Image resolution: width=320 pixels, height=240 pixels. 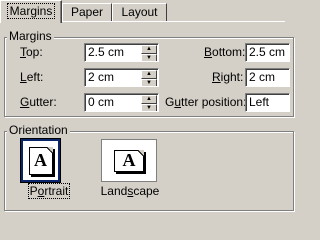 What do you see at coordinates (121, 77) in the screenshot?
I see `left-margin-input: 2 cm ▲ ▼` at bounding box center [121, 77].